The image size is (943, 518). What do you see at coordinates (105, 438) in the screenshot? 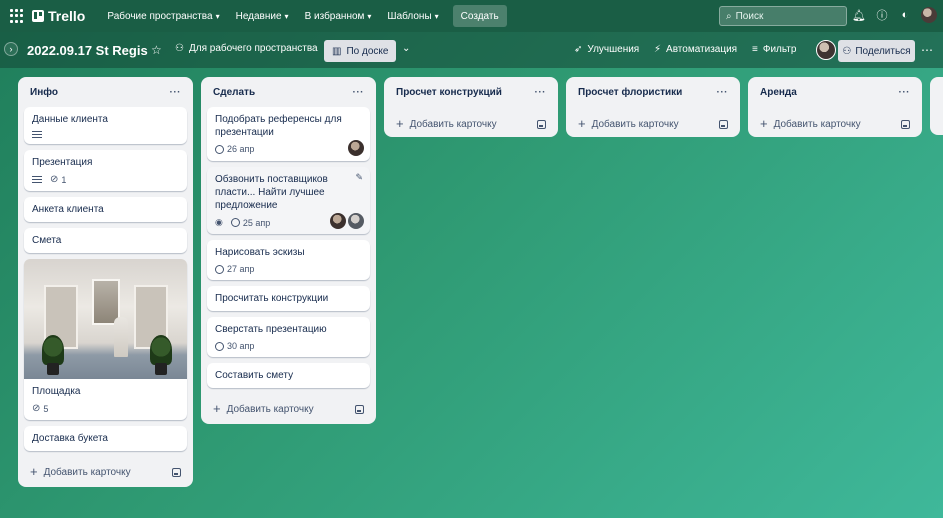
I see `card: Доставка букета` at bounding box center [105, 438].